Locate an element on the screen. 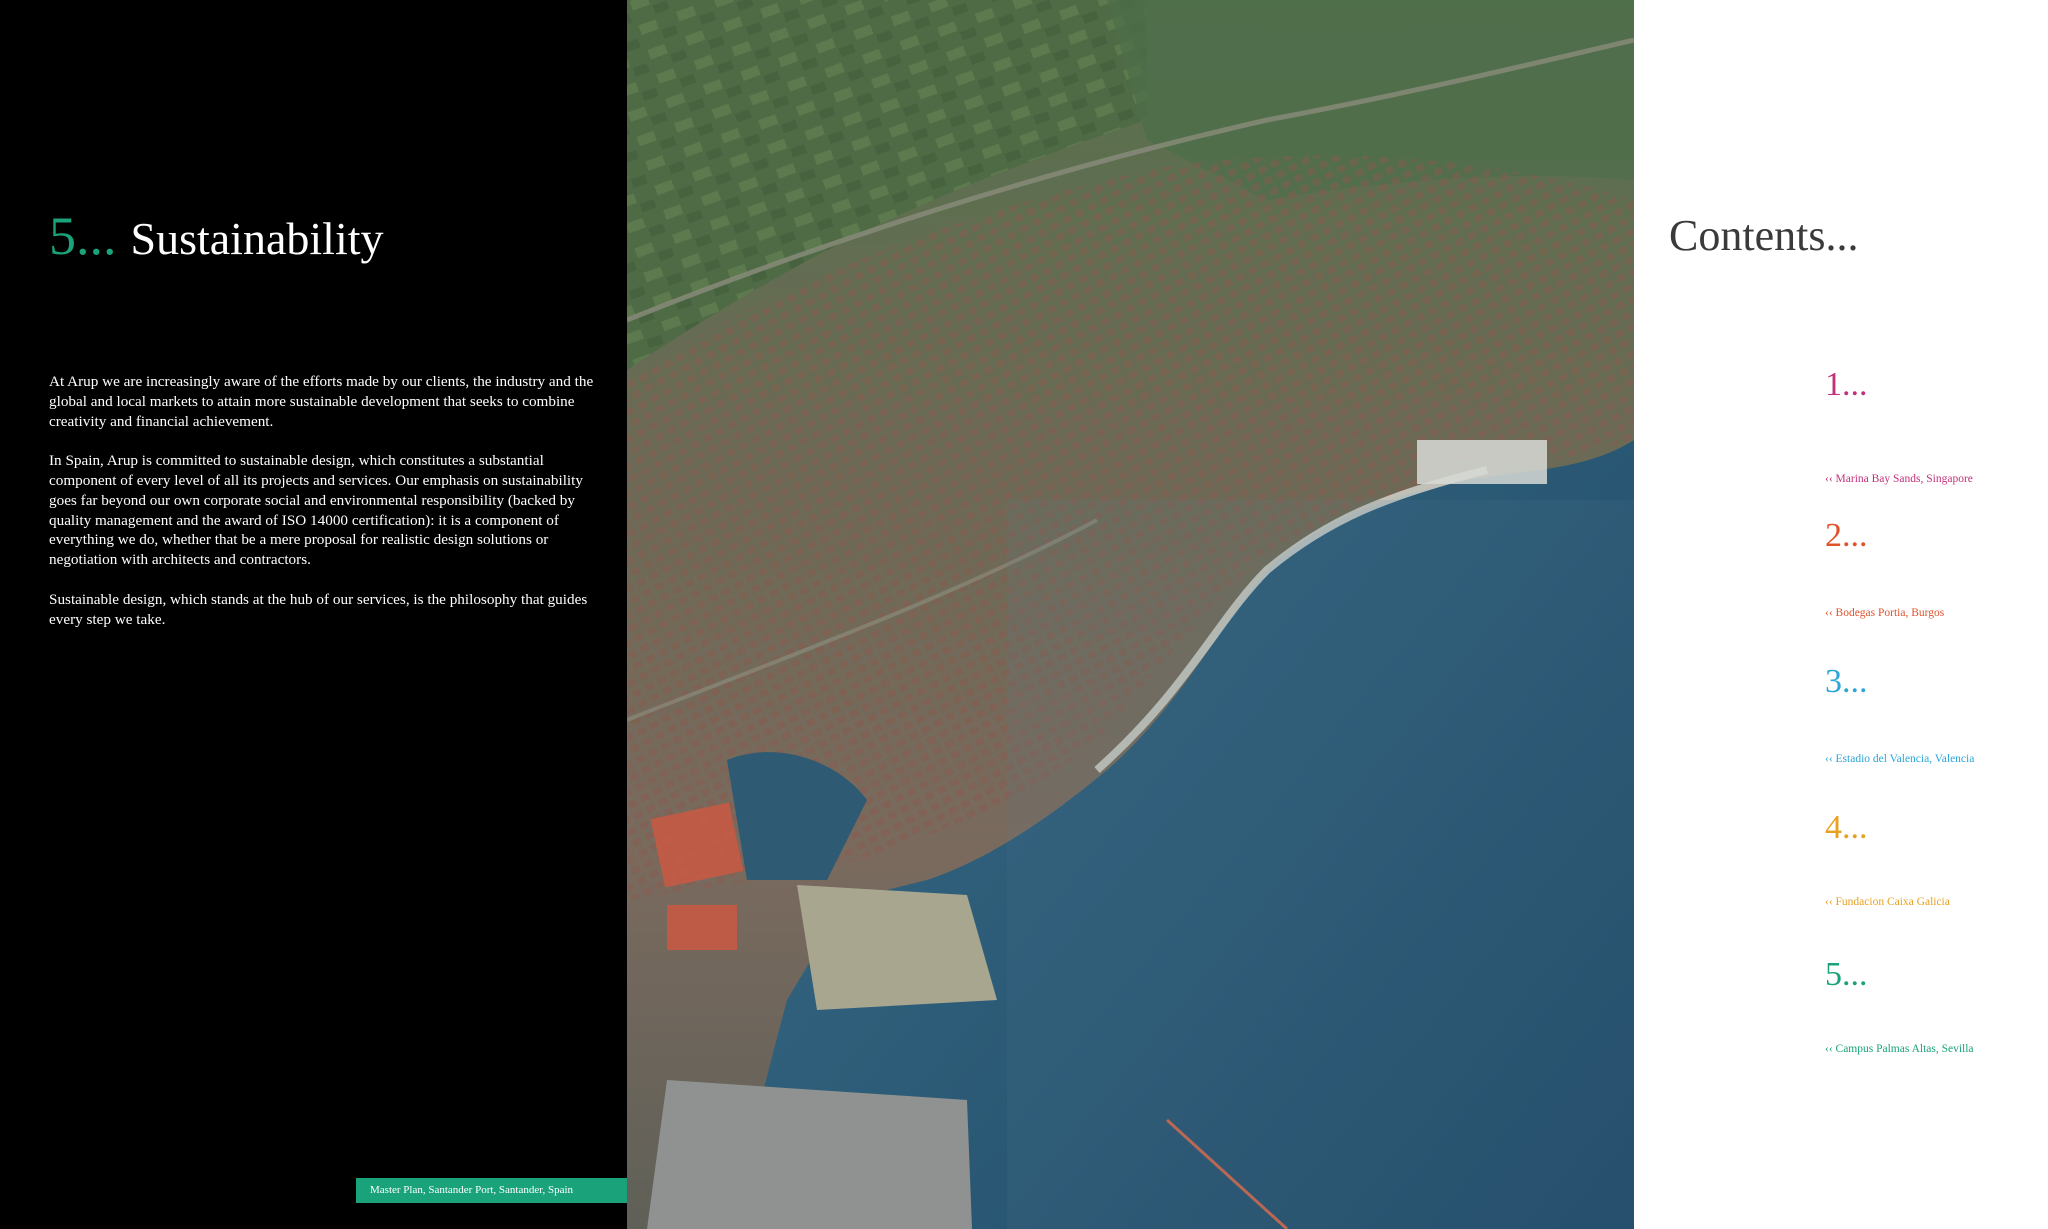  toc-item-2: 2... ‹‹ Bodegas Portia, Burgos is located at coordinates (1884, 567).